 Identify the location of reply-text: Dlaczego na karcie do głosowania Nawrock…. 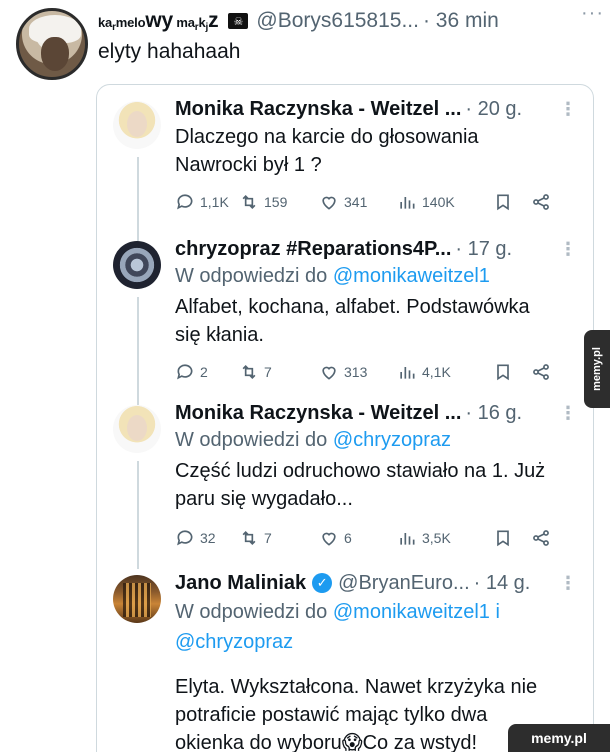
(327, 151).